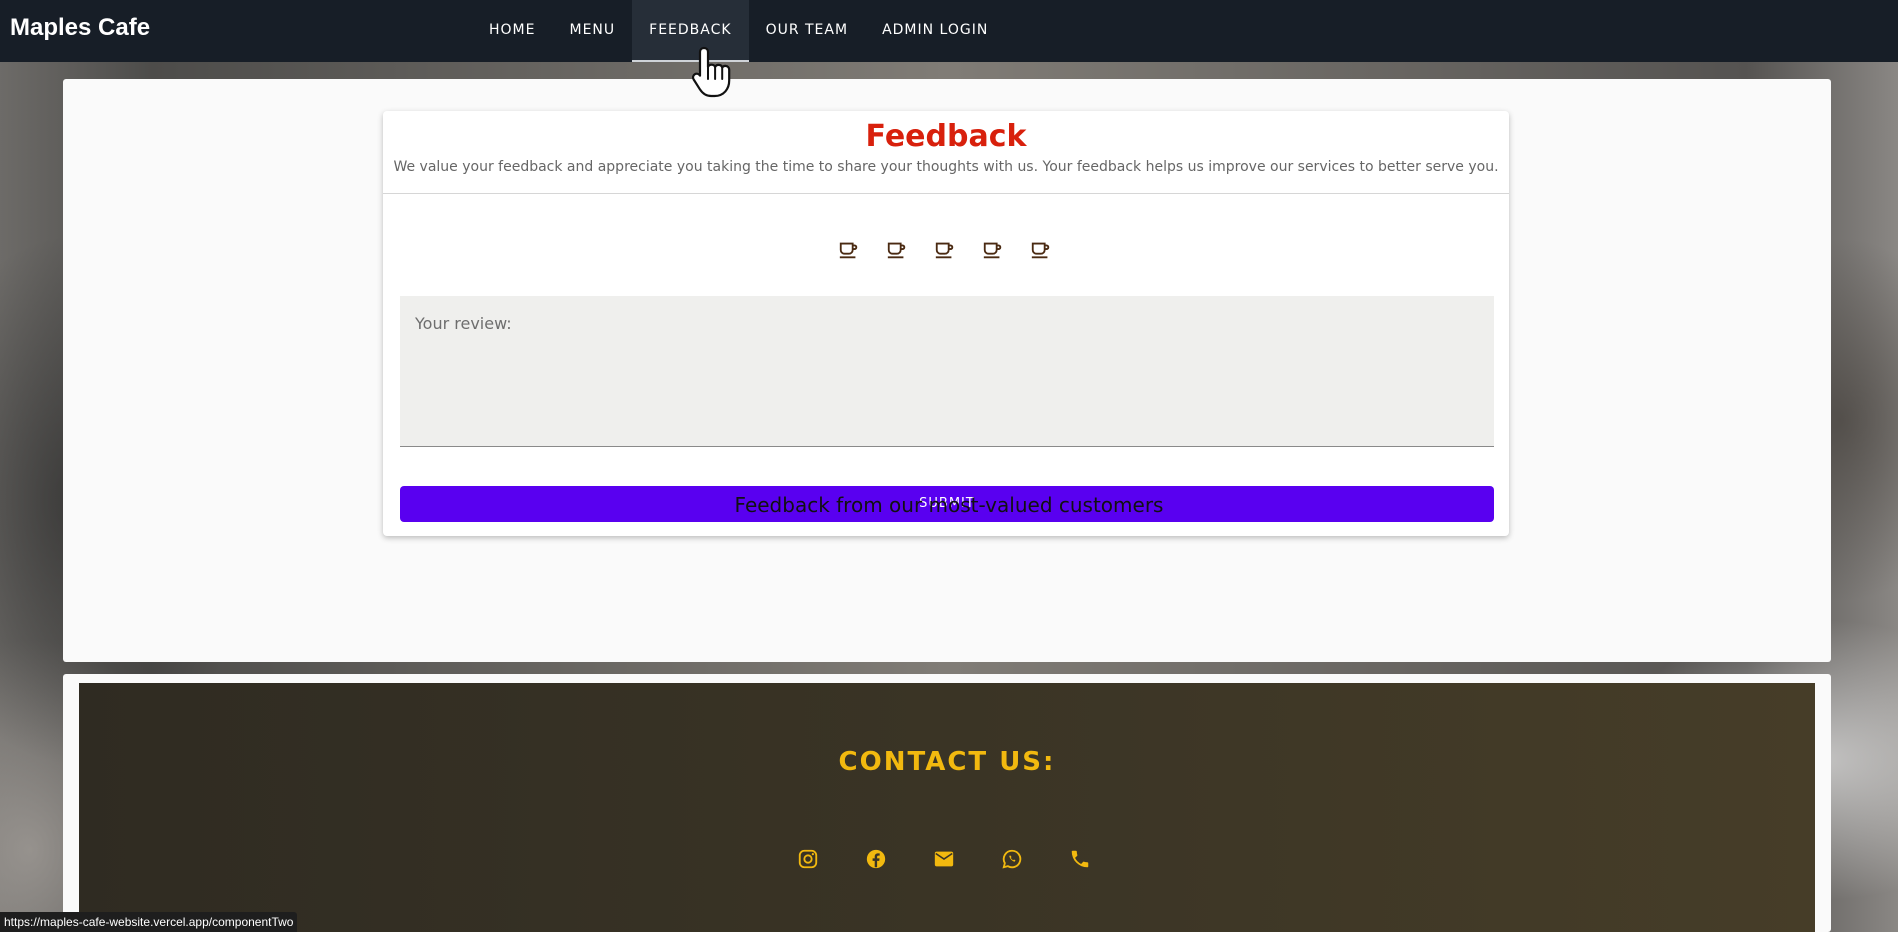 Image resolution: width=1898 pixels, height=932 pixels. I want to click on phone-icon, so click(1080, 859).